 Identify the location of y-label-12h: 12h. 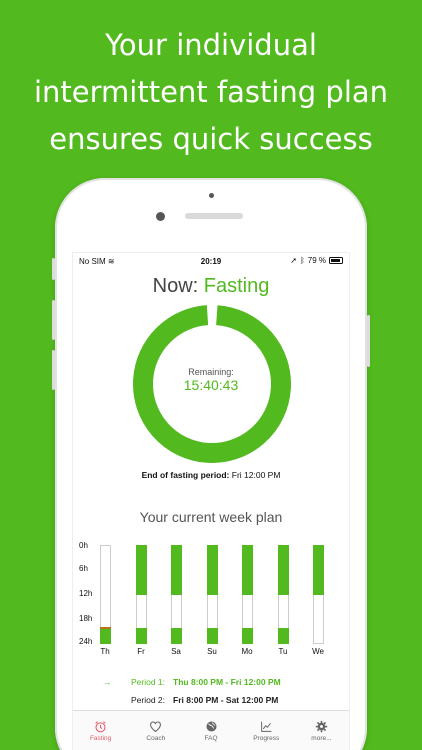
(86, 593).